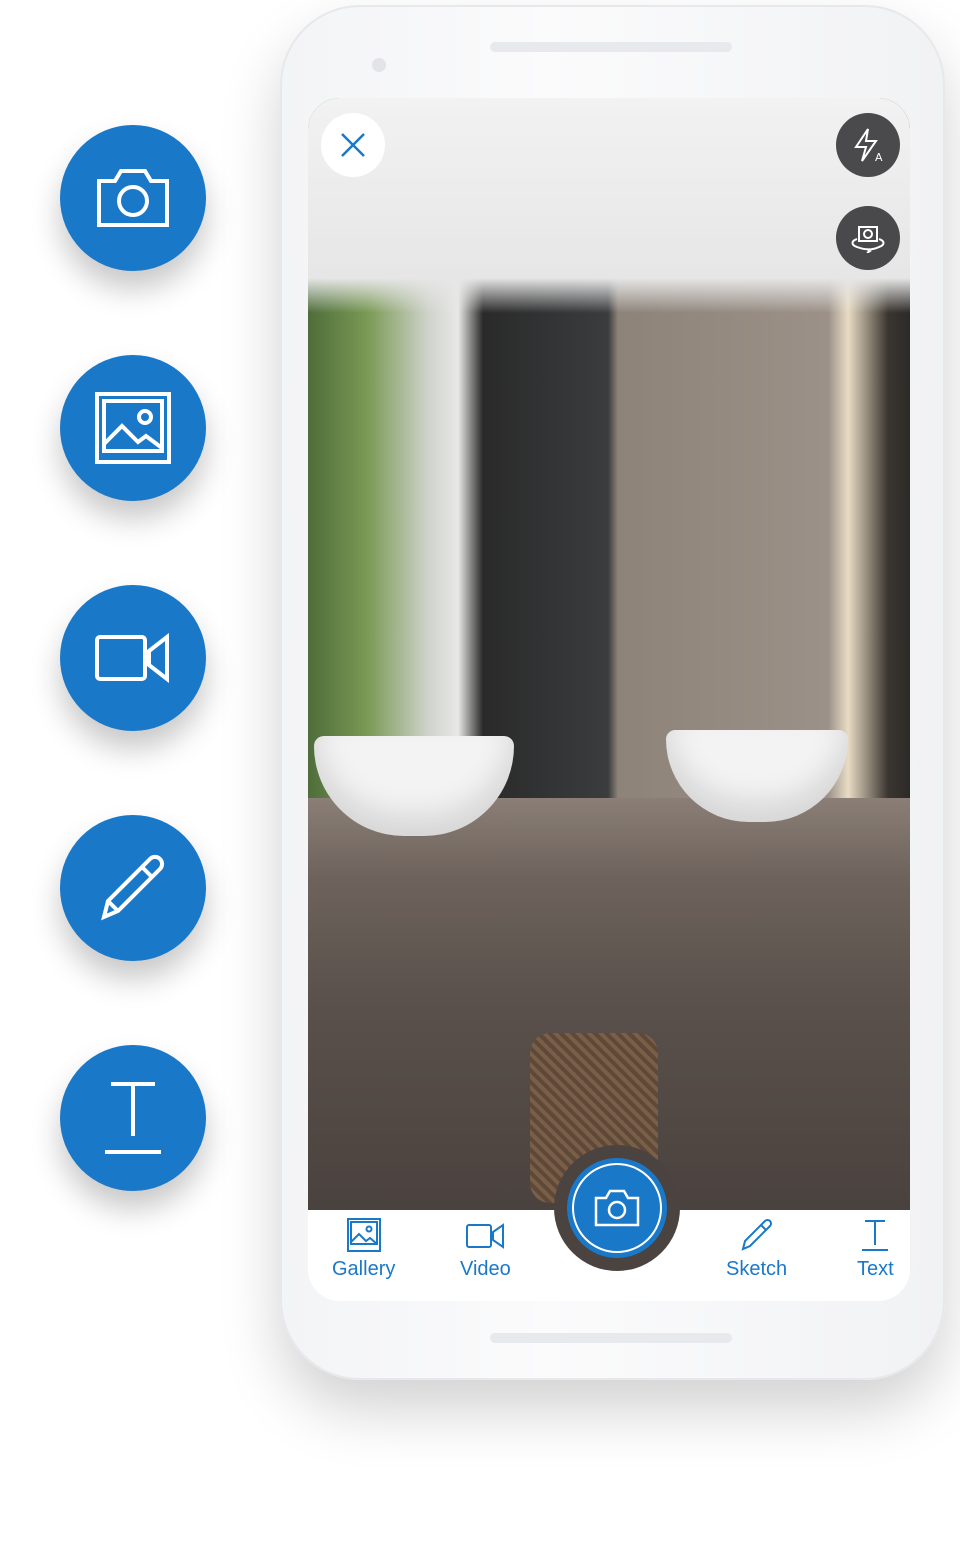 This screenshot has width=960, height=1548. I want to click on flash-auto-icon: A, so click(868, 145).